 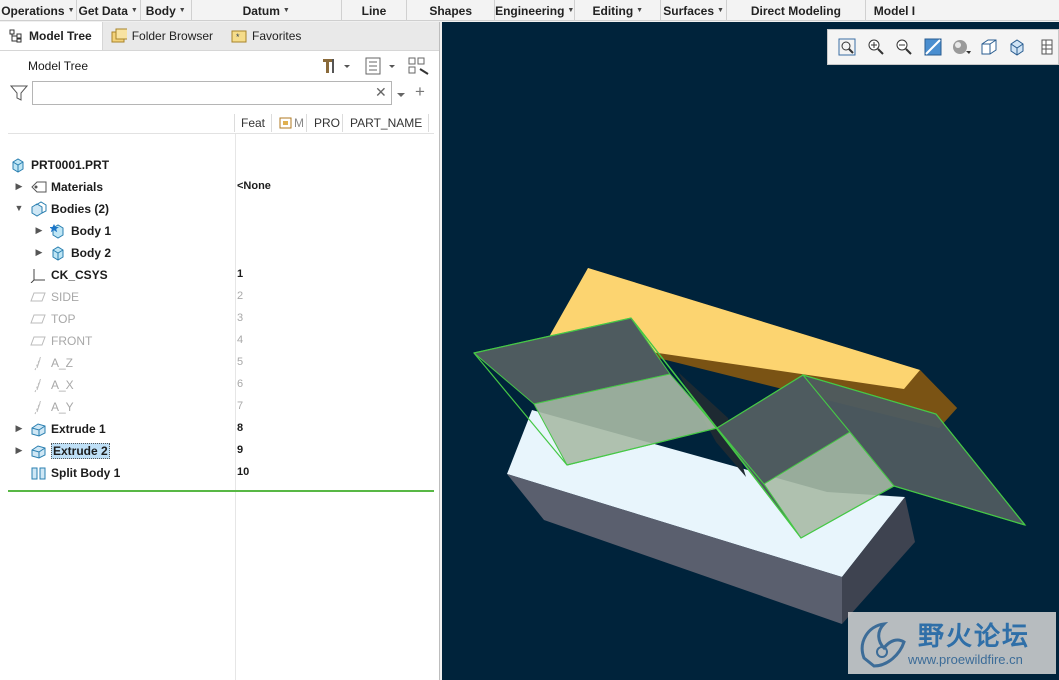 What do you see at coordinates (220, 165) in the screenshot?
I see `tree-item-prt0001-prt: PRT0001.PRT` at bounding box center [220, 165].